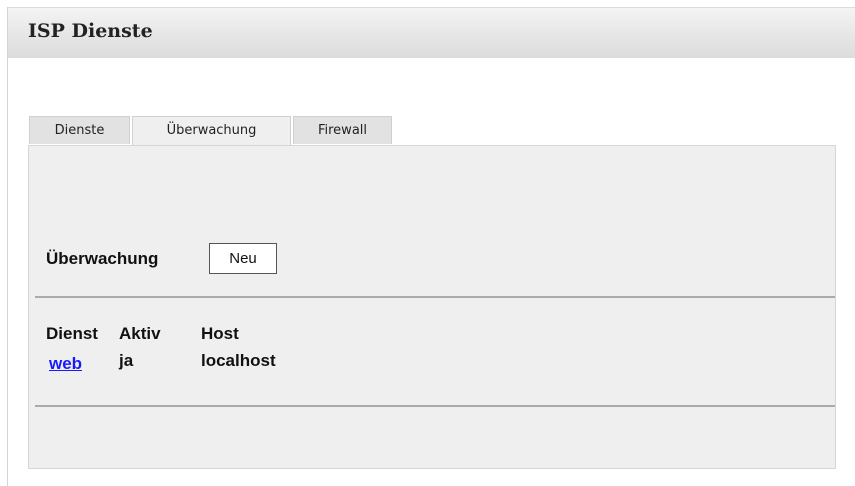  What do you see at coordinates (90, 31) in the screenshot?
I see `panel-title: ISP Dienste` at bounding box center [90, 31].